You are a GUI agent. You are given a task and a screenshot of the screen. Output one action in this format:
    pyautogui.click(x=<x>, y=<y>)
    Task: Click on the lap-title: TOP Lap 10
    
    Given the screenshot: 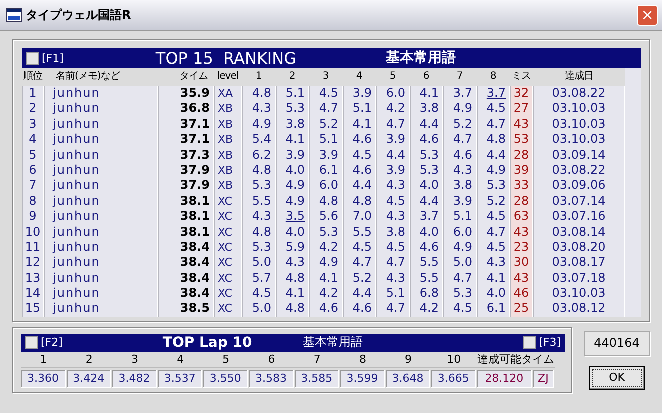 What is the action you would take?
    pyautogui.click(x=208, y=342)
    